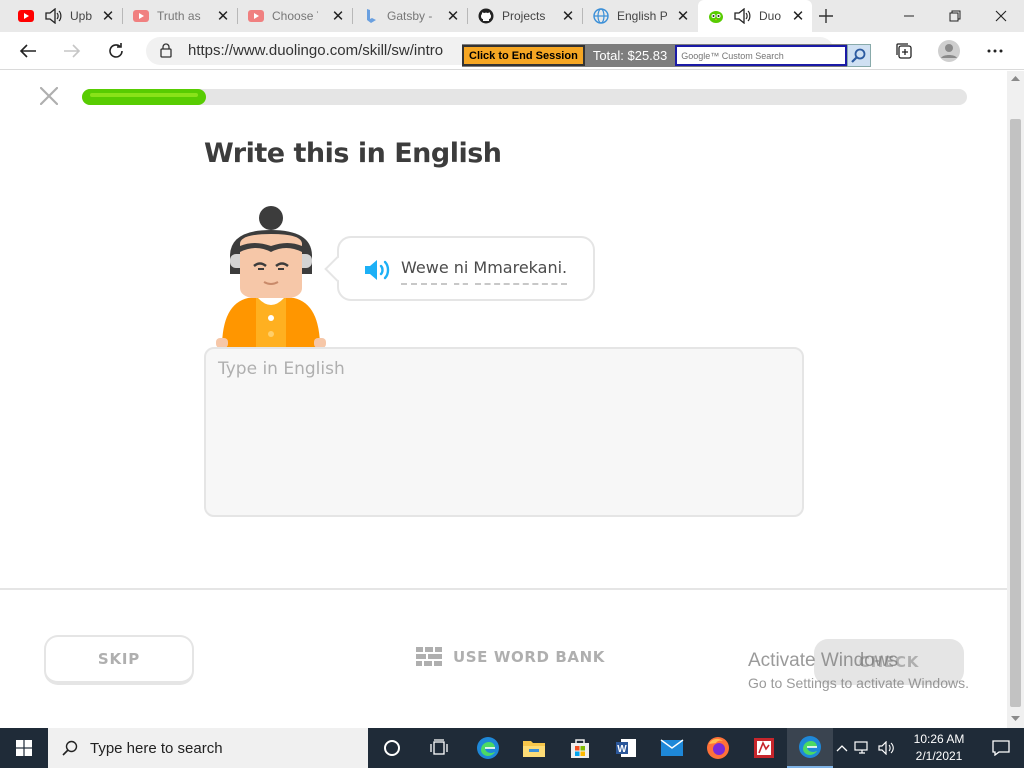 The height and width of the screenshot is (768, 1024). I want to click on watermark-title: Activate Windows, so click(823, 660).